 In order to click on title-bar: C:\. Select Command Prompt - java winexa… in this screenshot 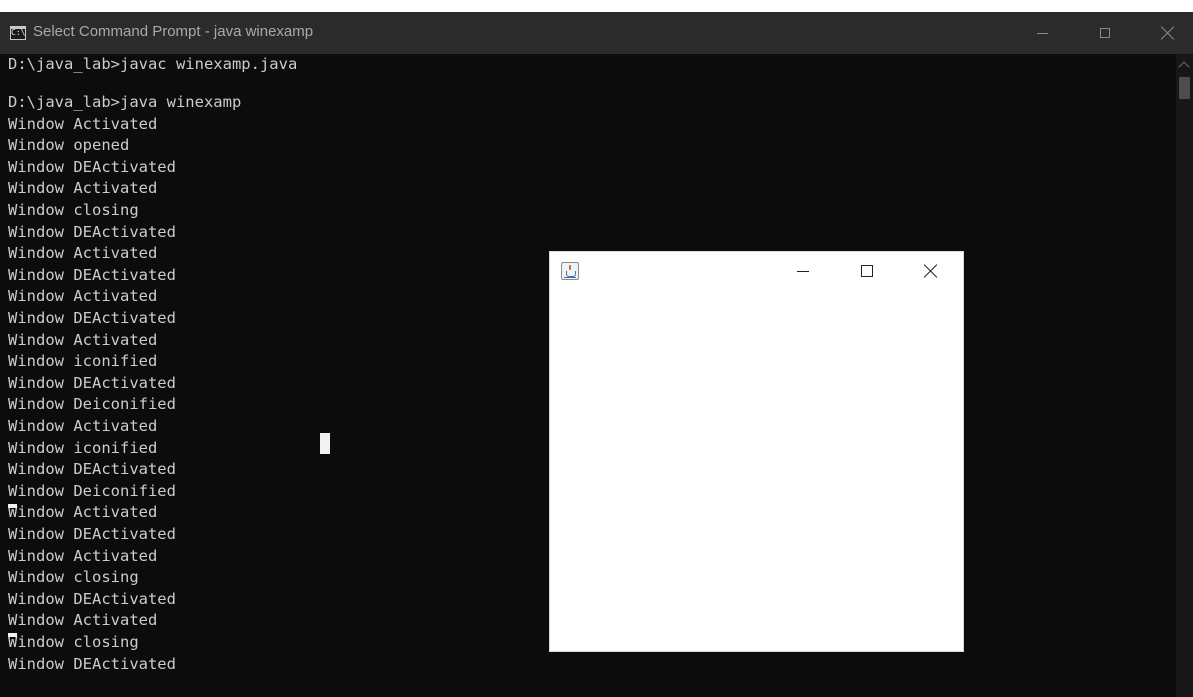, I will do `click(596, 33)`.